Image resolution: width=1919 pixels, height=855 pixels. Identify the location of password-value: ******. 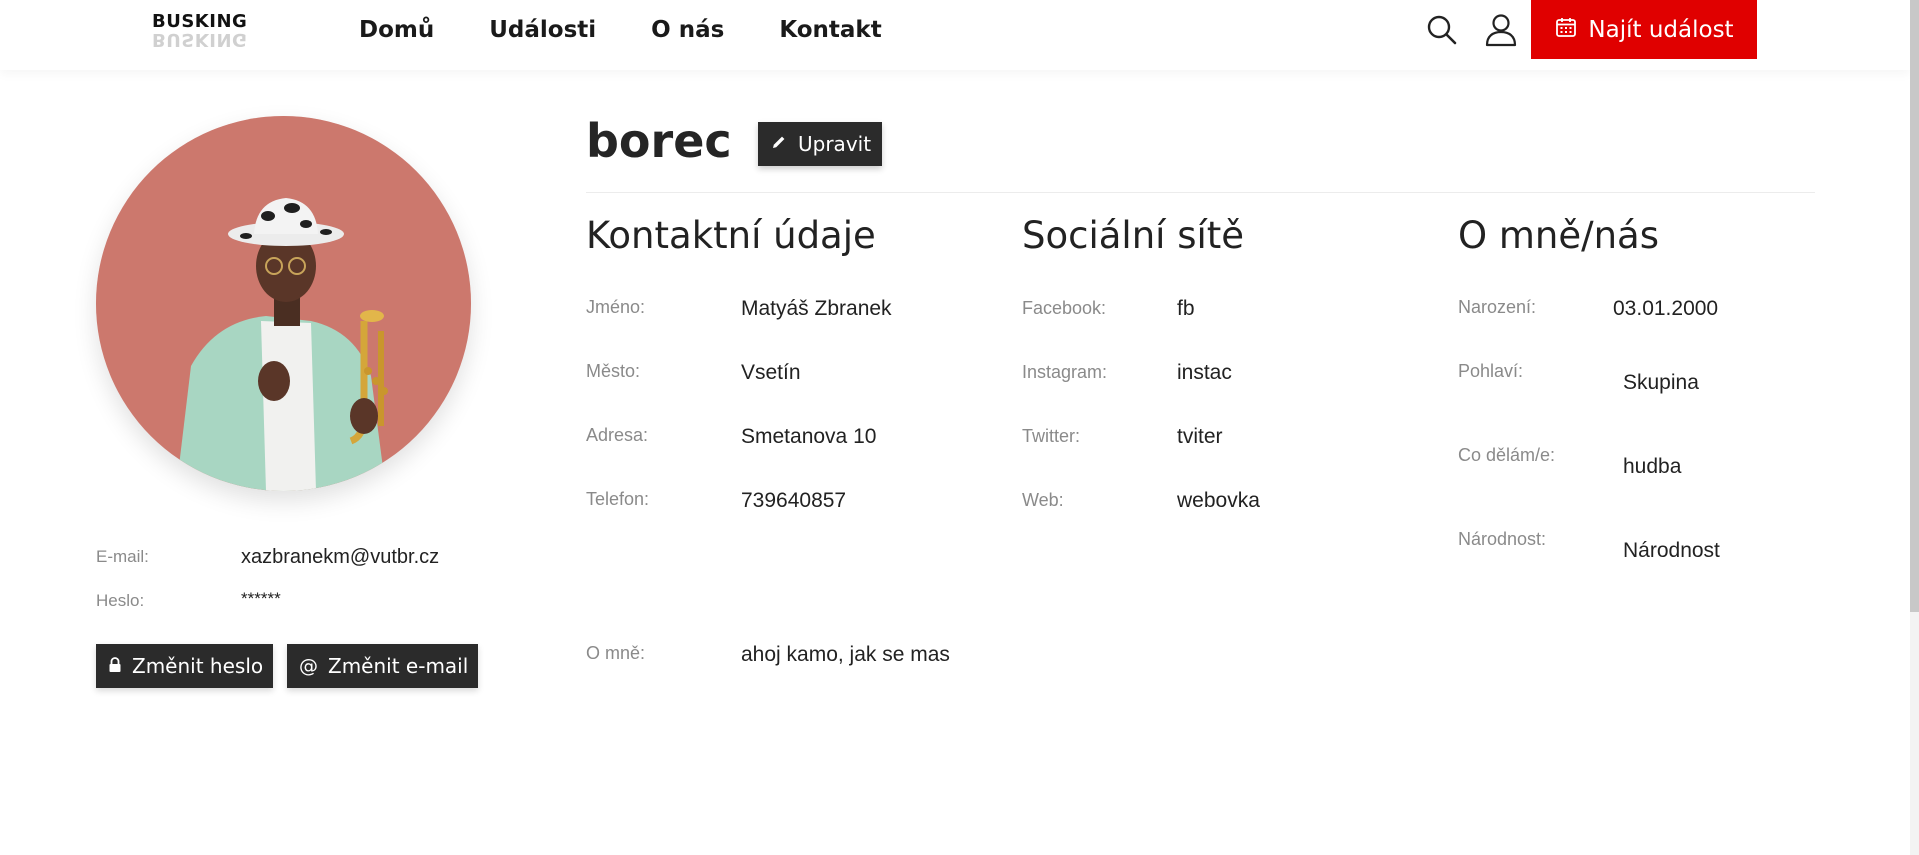
(261, 598).